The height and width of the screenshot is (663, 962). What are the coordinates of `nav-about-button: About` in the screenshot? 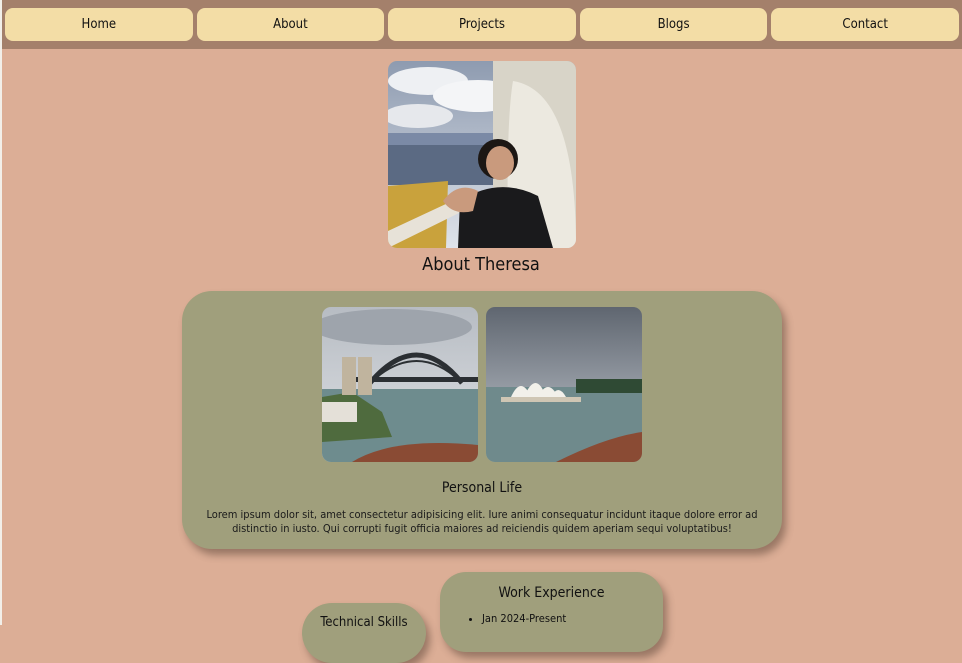 It's located at (290, 24).